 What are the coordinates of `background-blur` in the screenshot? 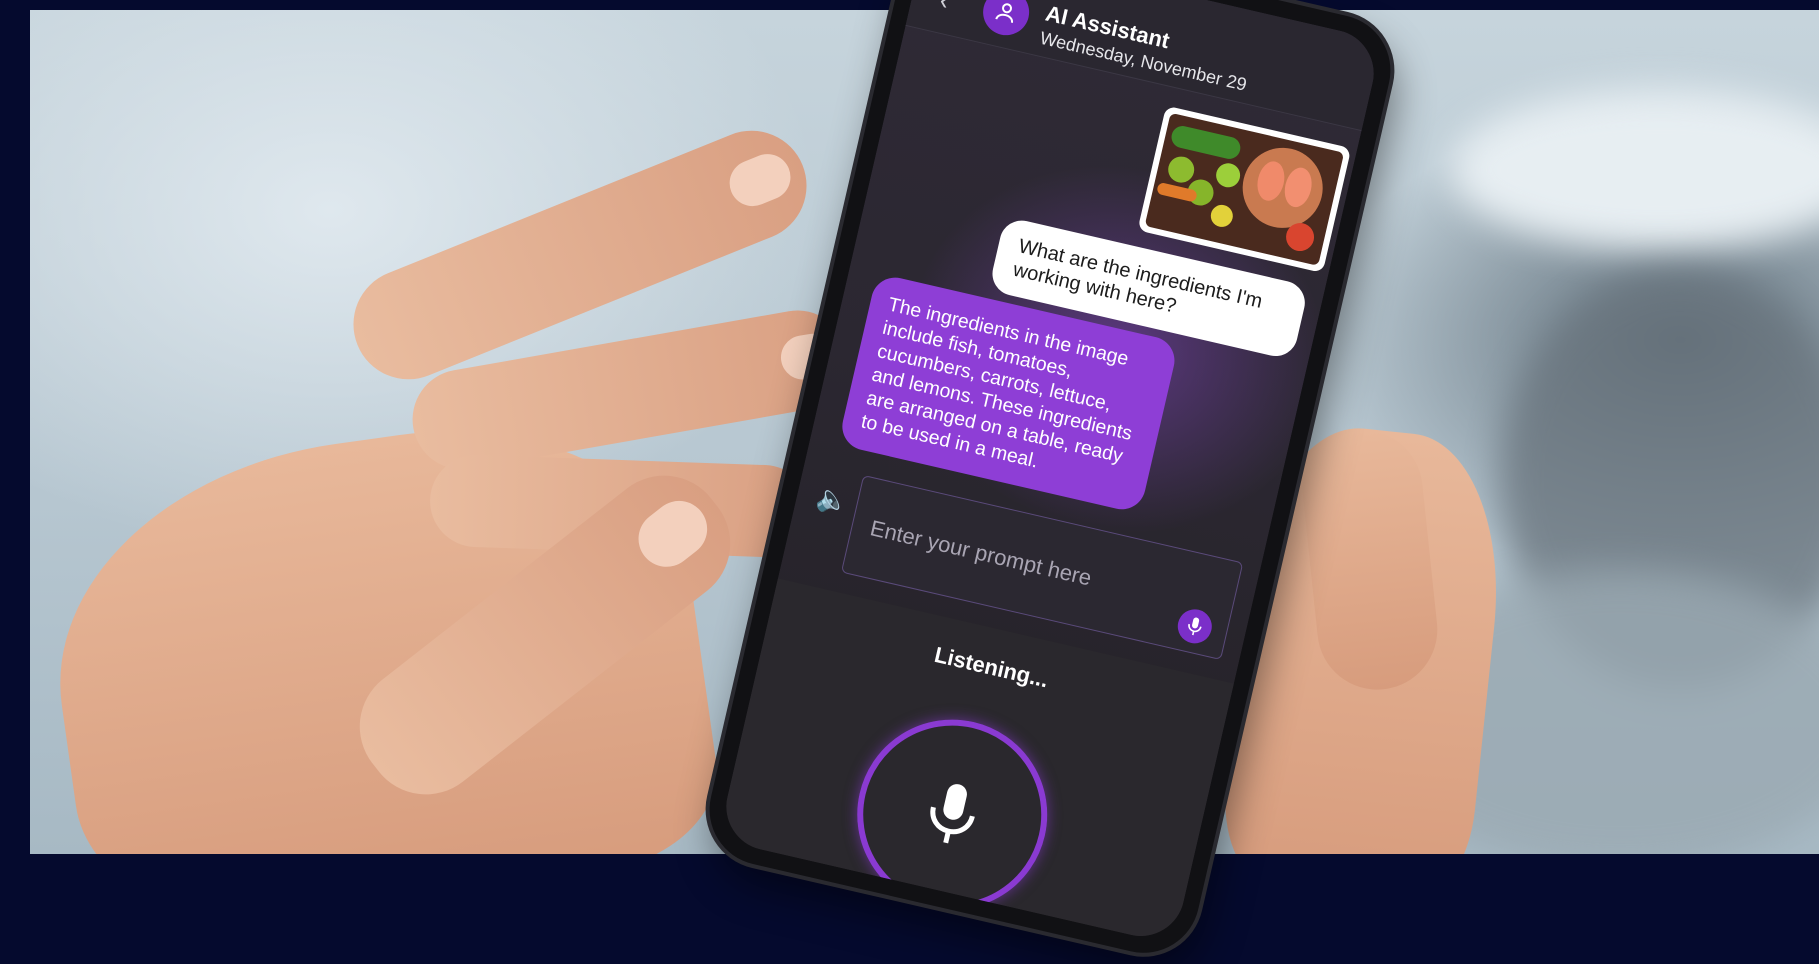 It's located at (1634, 170).